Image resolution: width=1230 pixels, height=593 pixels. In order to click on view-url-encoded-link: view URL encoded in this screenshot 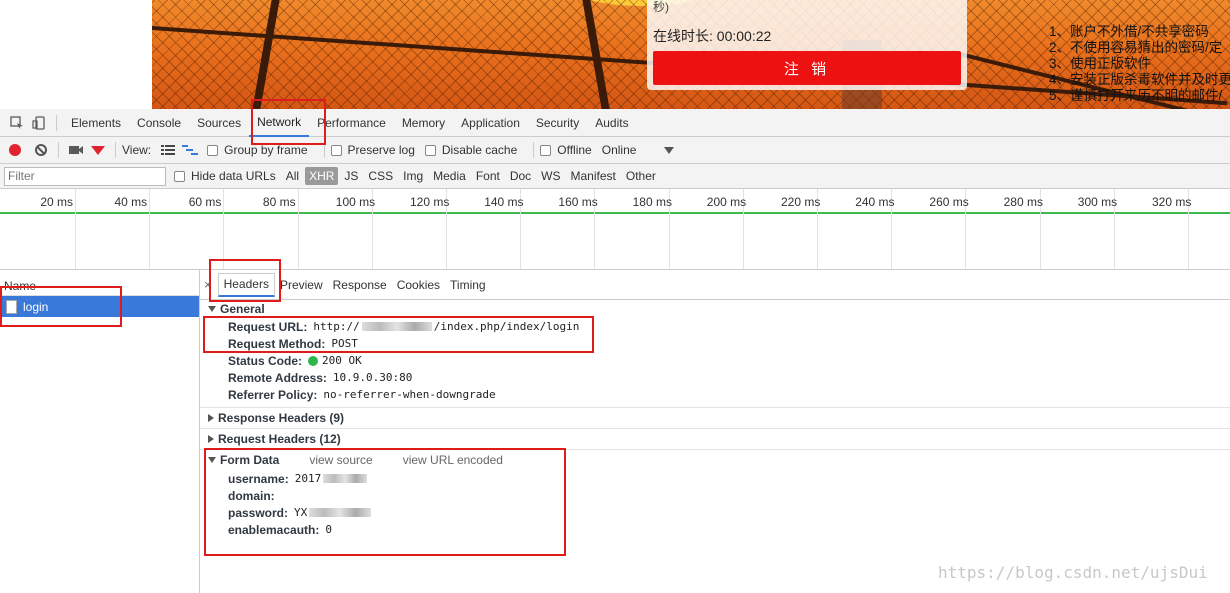, I will do `click(453, 460)`.